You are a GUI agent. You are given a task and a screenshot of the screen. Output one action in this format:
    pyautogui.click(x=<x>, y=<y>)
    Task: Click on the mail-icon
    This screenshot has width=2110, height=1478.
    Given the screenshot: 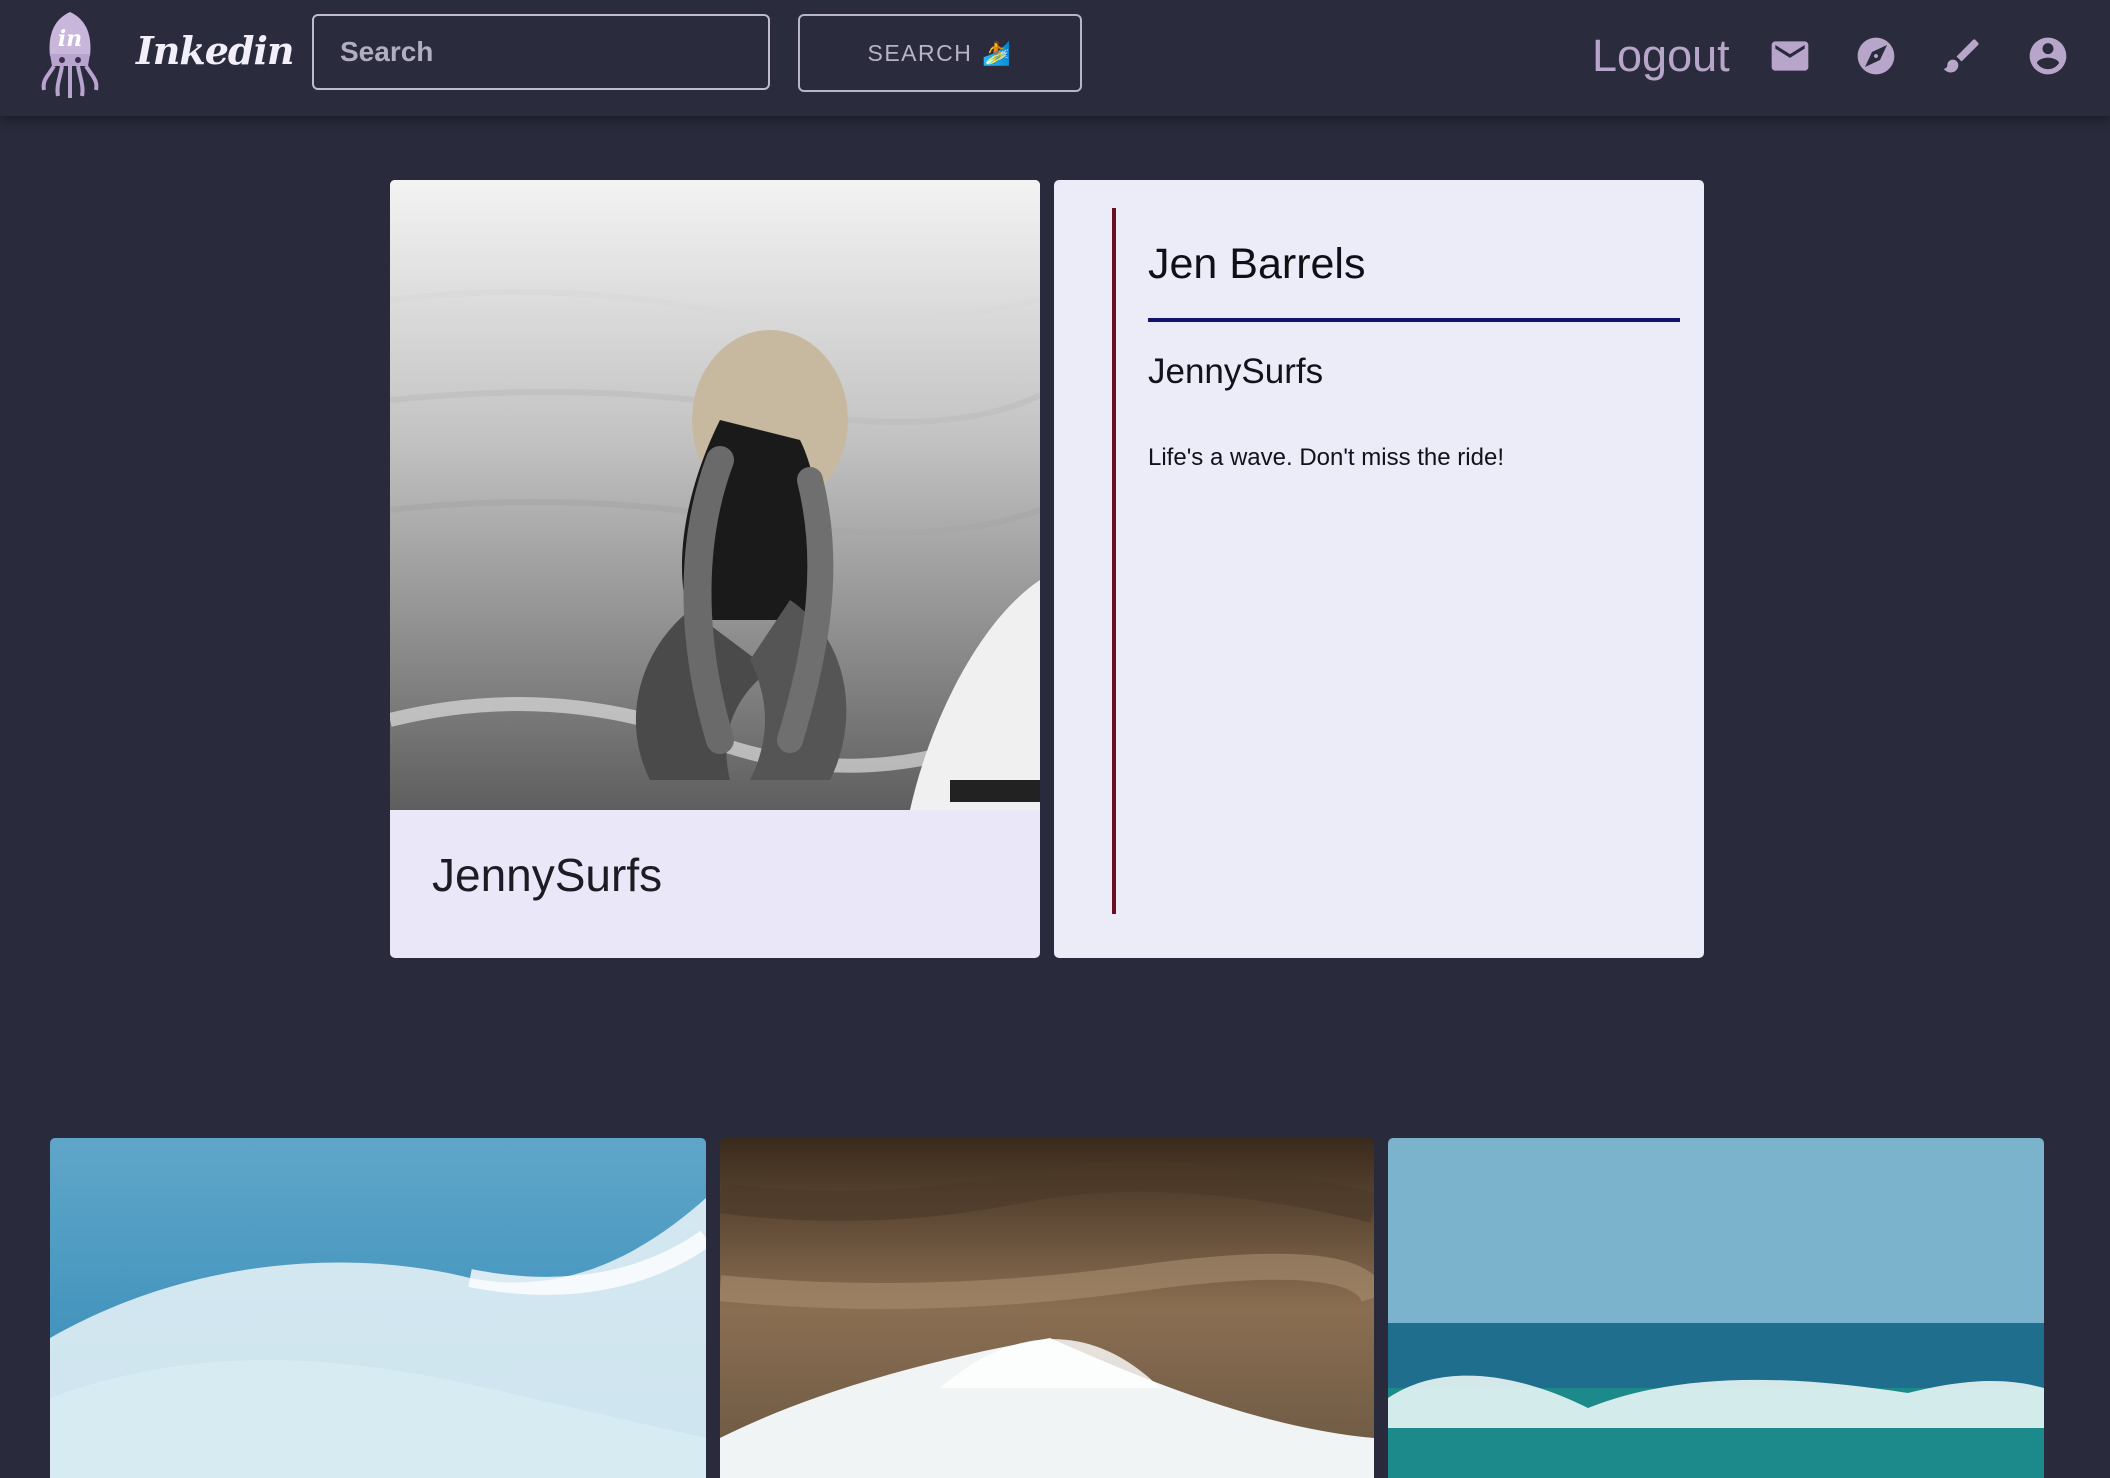 What is the action you would take?
    pyautogui.click(x=1790, y=56)
    